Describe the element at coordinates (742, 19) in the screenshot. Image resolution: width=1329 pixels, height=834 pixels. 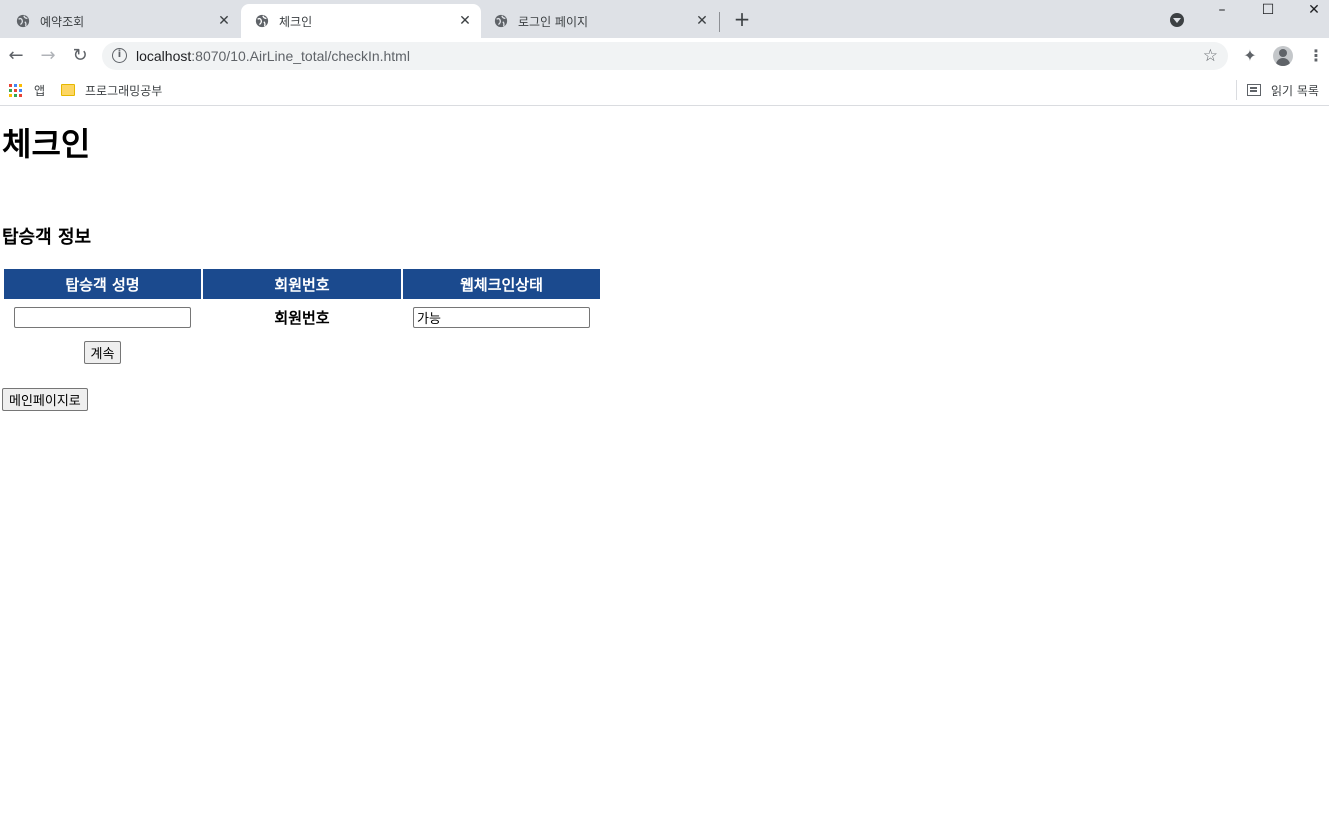
I see `new-tab-button: +` at that location.